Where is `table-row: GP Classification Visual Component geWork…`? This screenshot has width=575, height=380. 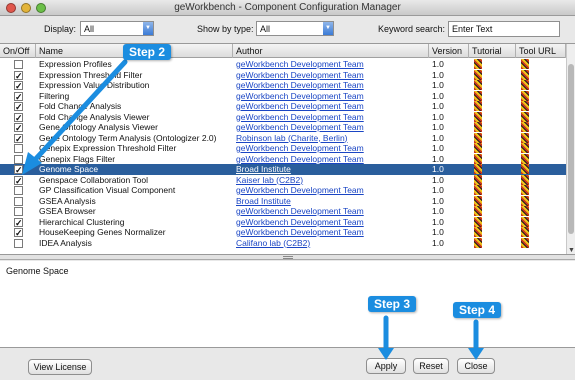 table-row: GP Classification Visual Component geWork… is located at coordinates (283, 190).